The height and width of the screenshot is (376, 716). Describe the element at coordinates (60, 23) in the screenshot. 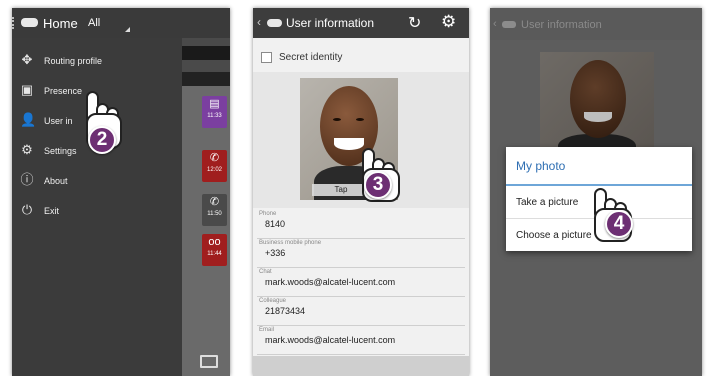

I see `action-bar-title: Home` at that location.